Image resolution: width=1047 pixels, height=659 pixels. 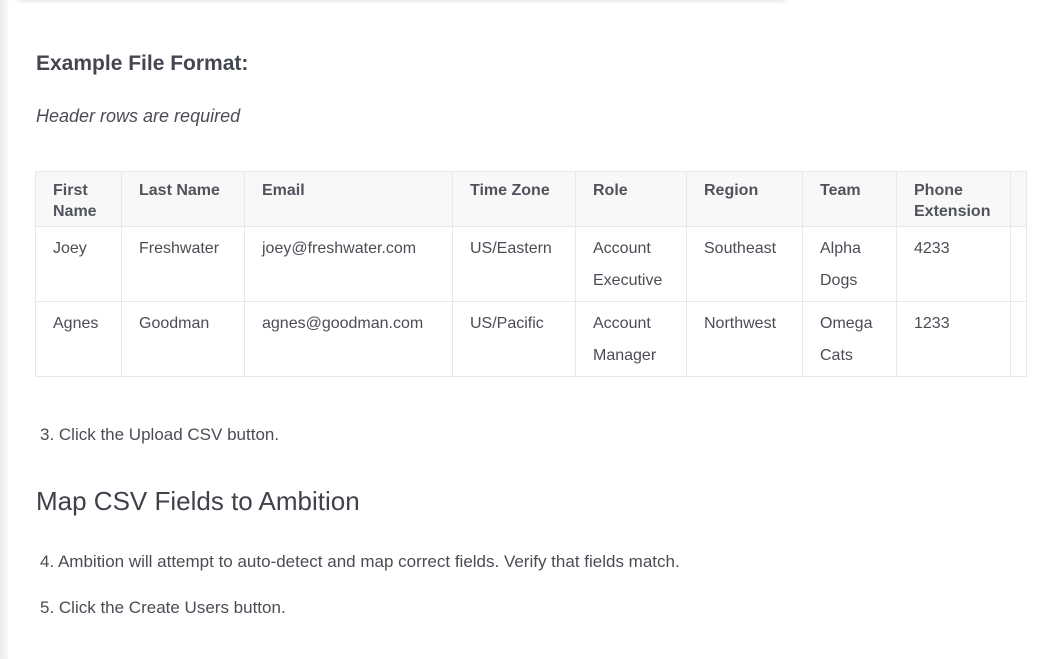 What do you see at coordinates (142, 63) in the screenshot?
I see `section-heading: Example File Format:` at bounding box center [142, 63].